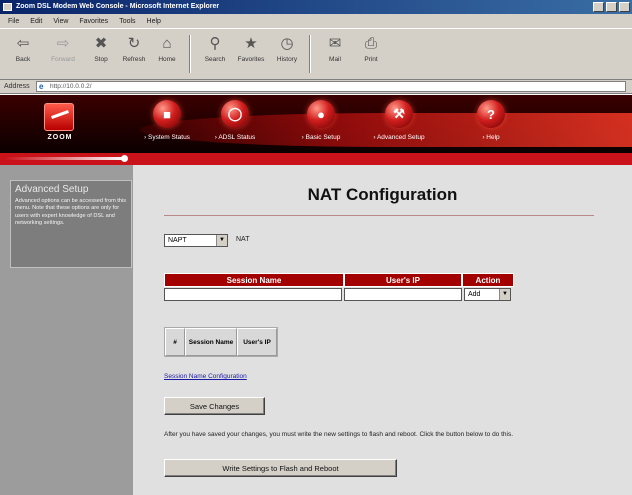  I want to click on menu-edit: Edit, so click(36, 21).